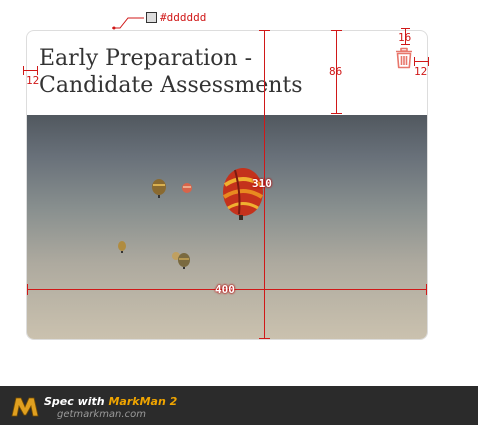  I want to click on card-width-label: 400, so click(225, 289).